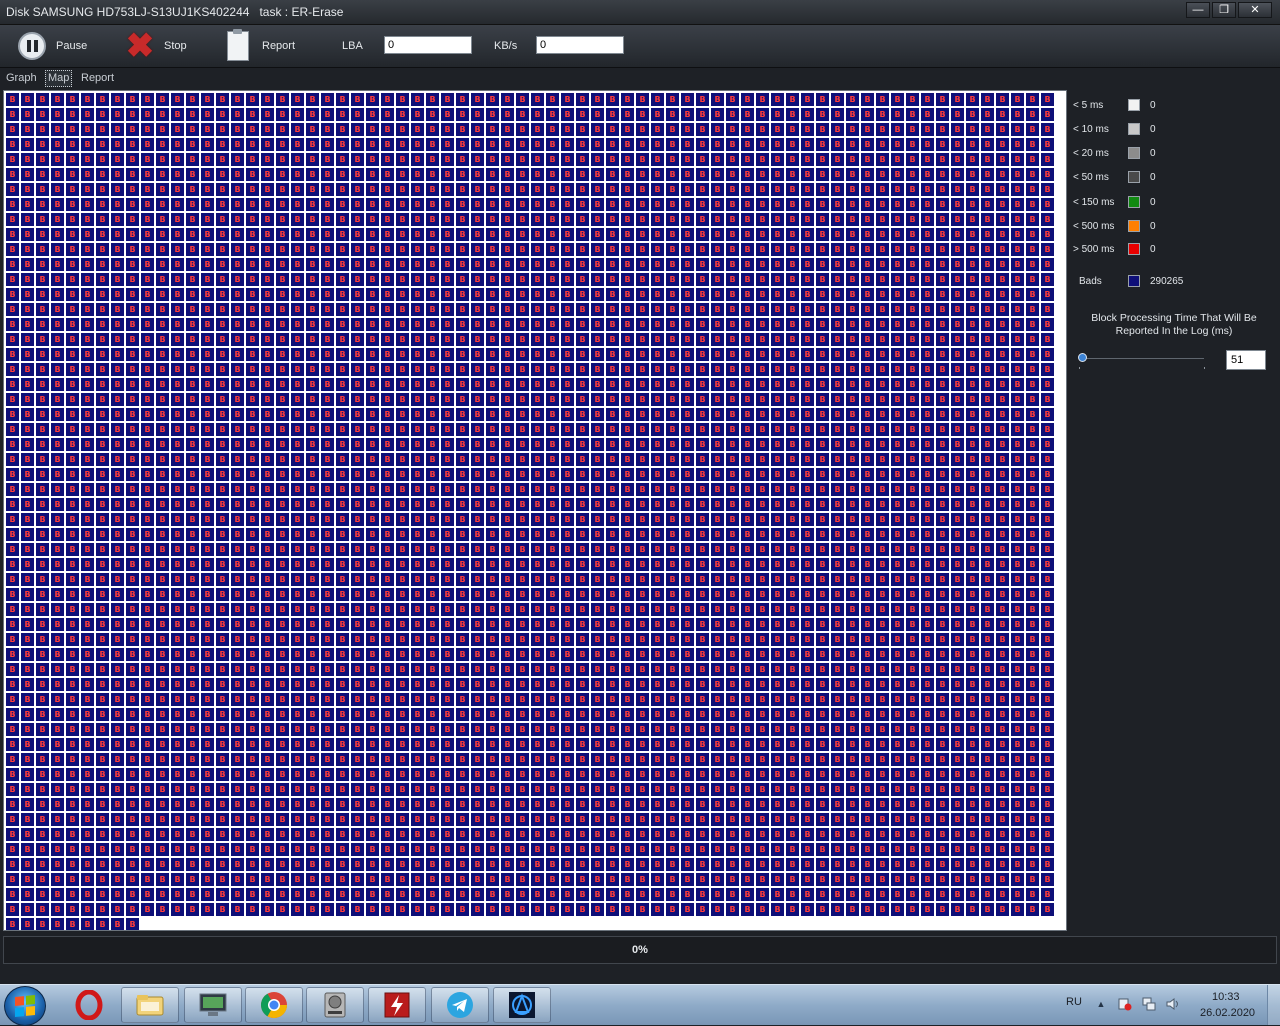 Image resolution: width=1280 pixels, height=1026 pixels. Describe the element at coordinates (21, 78) in the screenshot. I see `tab-graph: Graph` at that location.